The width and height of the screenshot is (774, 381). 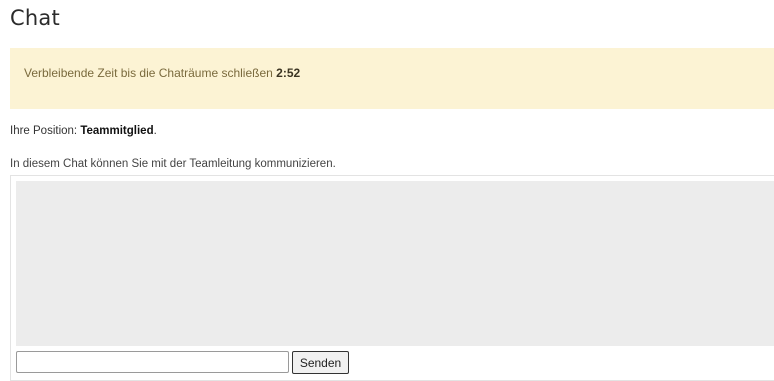 I want to click on position-line: Ihre Position: Teammitglied., so click(x=83, y=131).